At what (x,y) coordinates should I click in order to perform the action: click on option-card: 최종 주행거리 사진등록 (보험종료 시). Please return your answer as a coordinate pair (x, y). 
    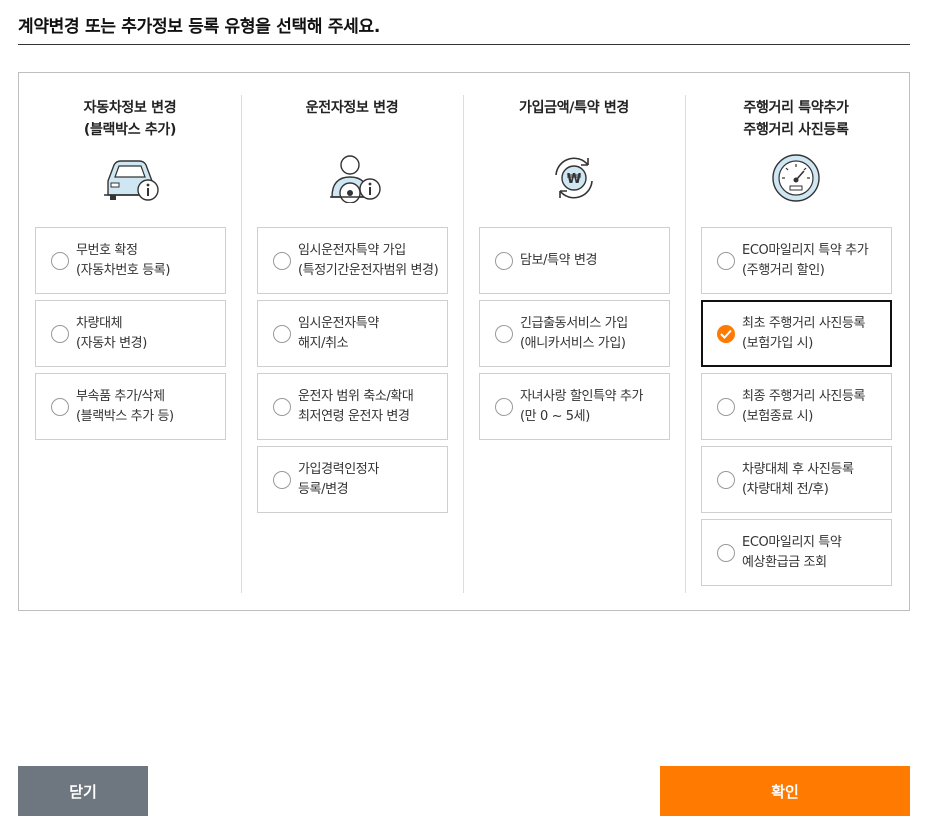
    Looking at the image, I should click on (796, 406).